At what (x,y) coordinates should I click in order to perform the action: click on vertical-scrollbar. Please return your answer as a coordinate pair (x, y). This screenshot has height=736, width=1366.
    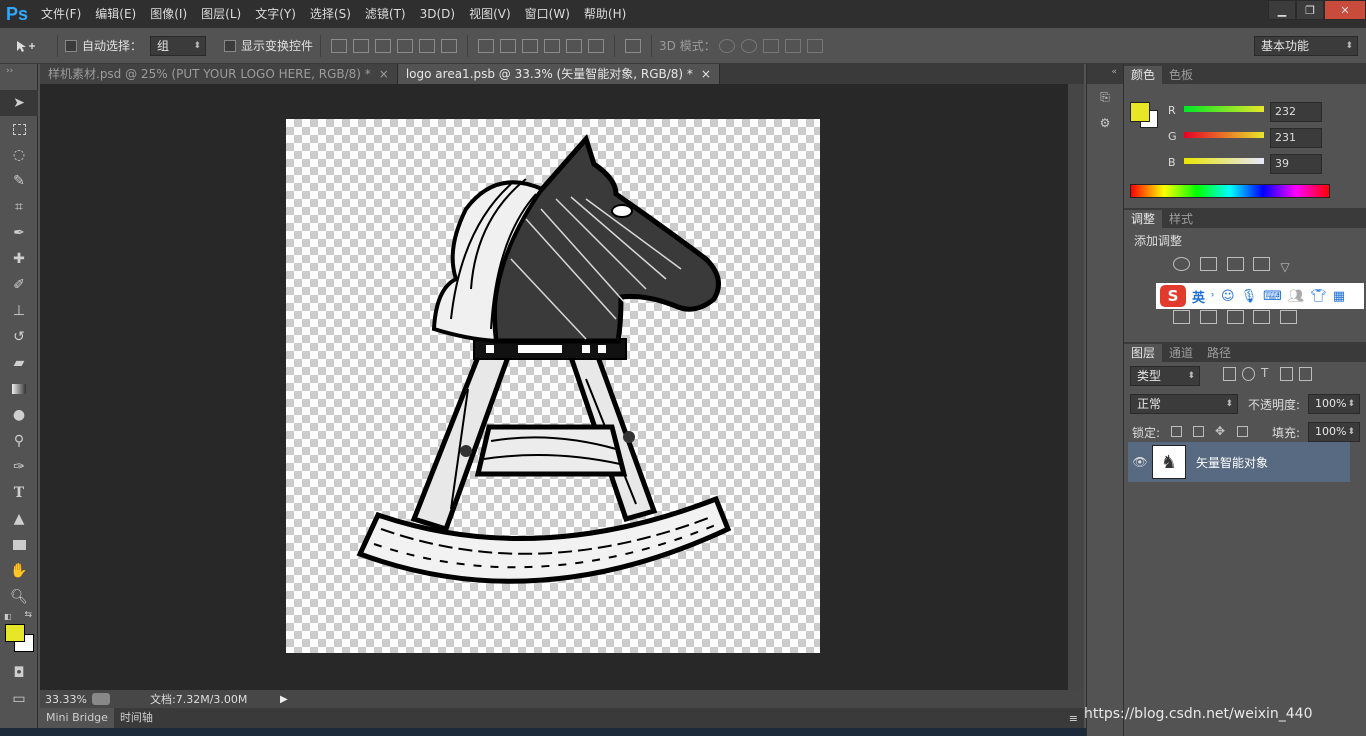
    Looking at the image, I should click on (1076, 387).